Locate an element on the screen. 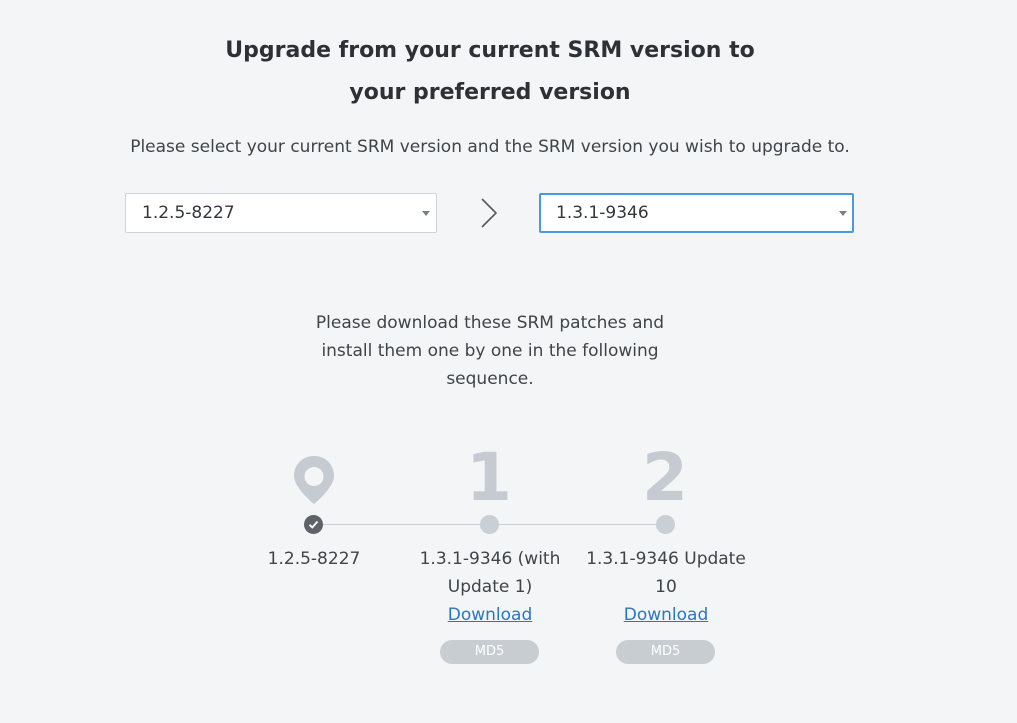  chevron-right-icon is located at coordinates (489, 213).